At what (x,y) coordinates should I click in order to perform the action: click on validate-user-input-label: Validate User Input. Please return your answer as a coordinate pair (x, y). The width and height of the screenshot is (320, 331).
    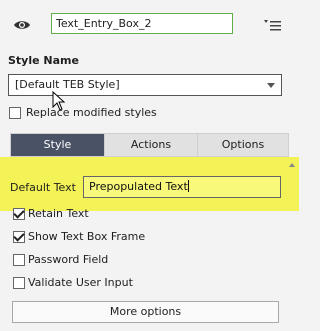
    Looking at the image, I should click on (80, 282).